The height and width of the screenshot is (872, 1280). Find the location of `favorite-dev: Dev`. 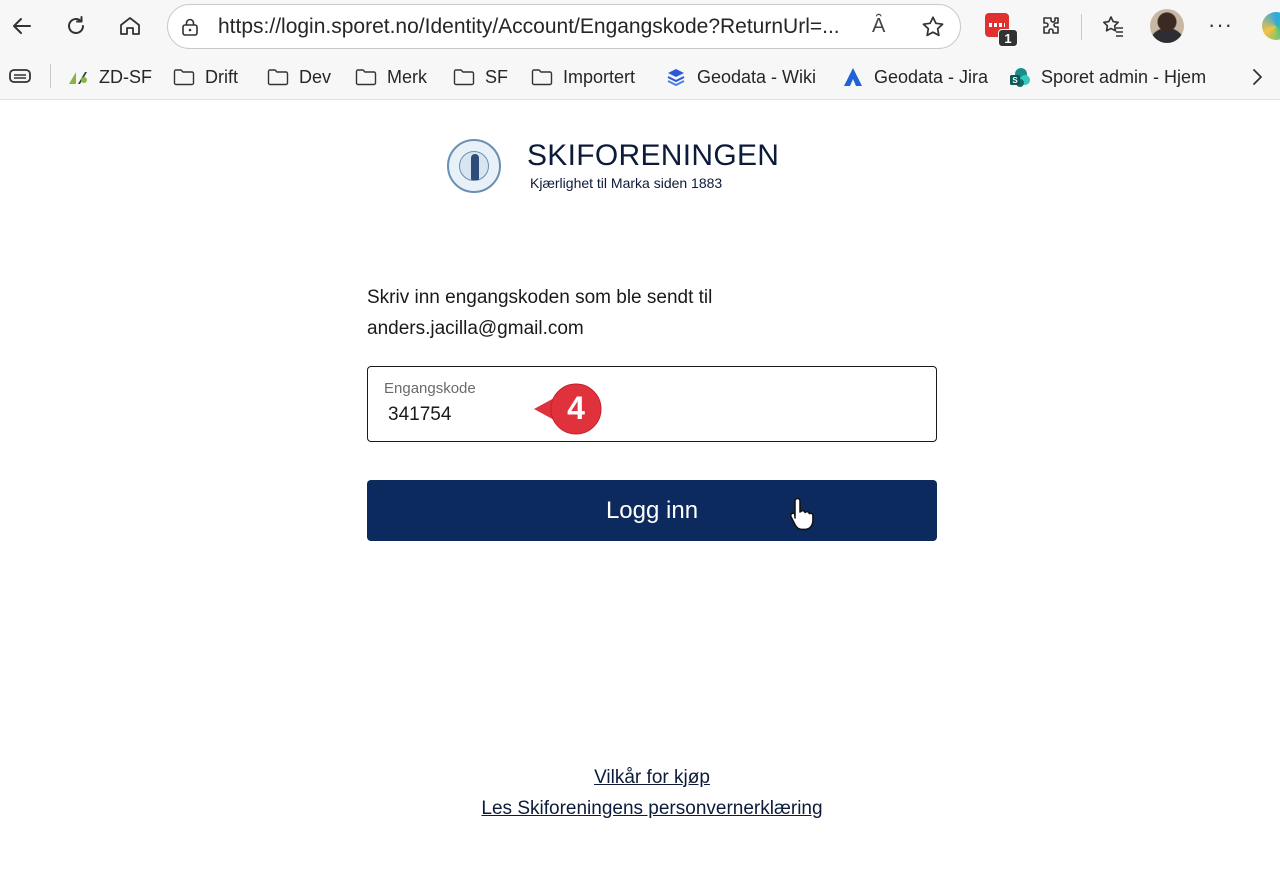

favorite-dev: Dev is located at coordinates (299, 77).